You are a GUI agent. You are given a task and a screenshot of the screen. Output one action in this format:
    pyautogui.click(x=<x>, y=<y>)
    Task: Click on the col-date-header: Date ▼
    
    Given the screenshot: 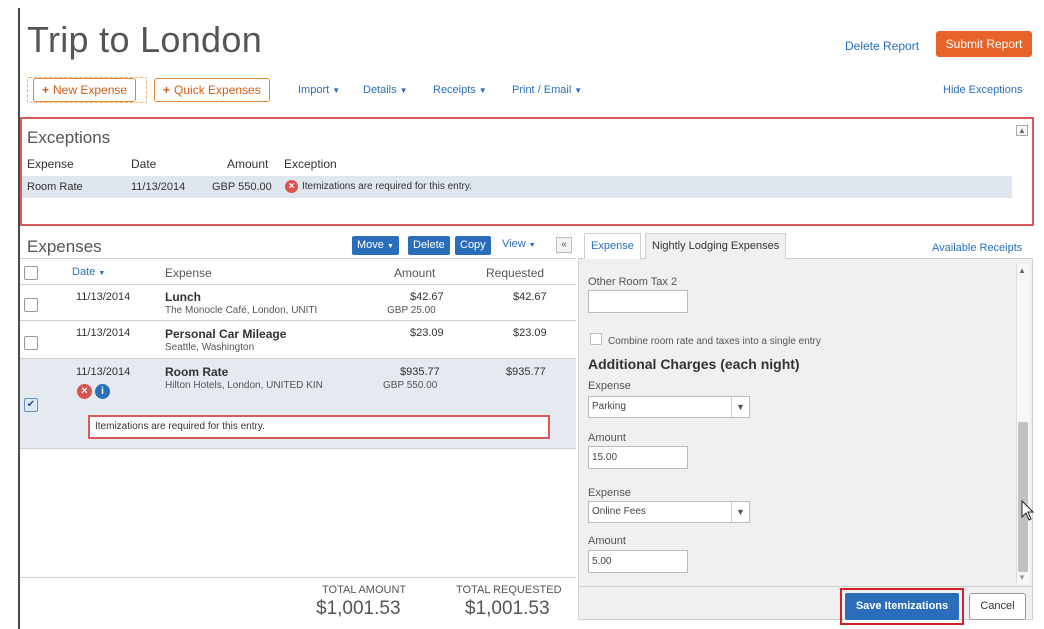 What is the action you would take?
    pyautogui.click(x=88, y=272)
    